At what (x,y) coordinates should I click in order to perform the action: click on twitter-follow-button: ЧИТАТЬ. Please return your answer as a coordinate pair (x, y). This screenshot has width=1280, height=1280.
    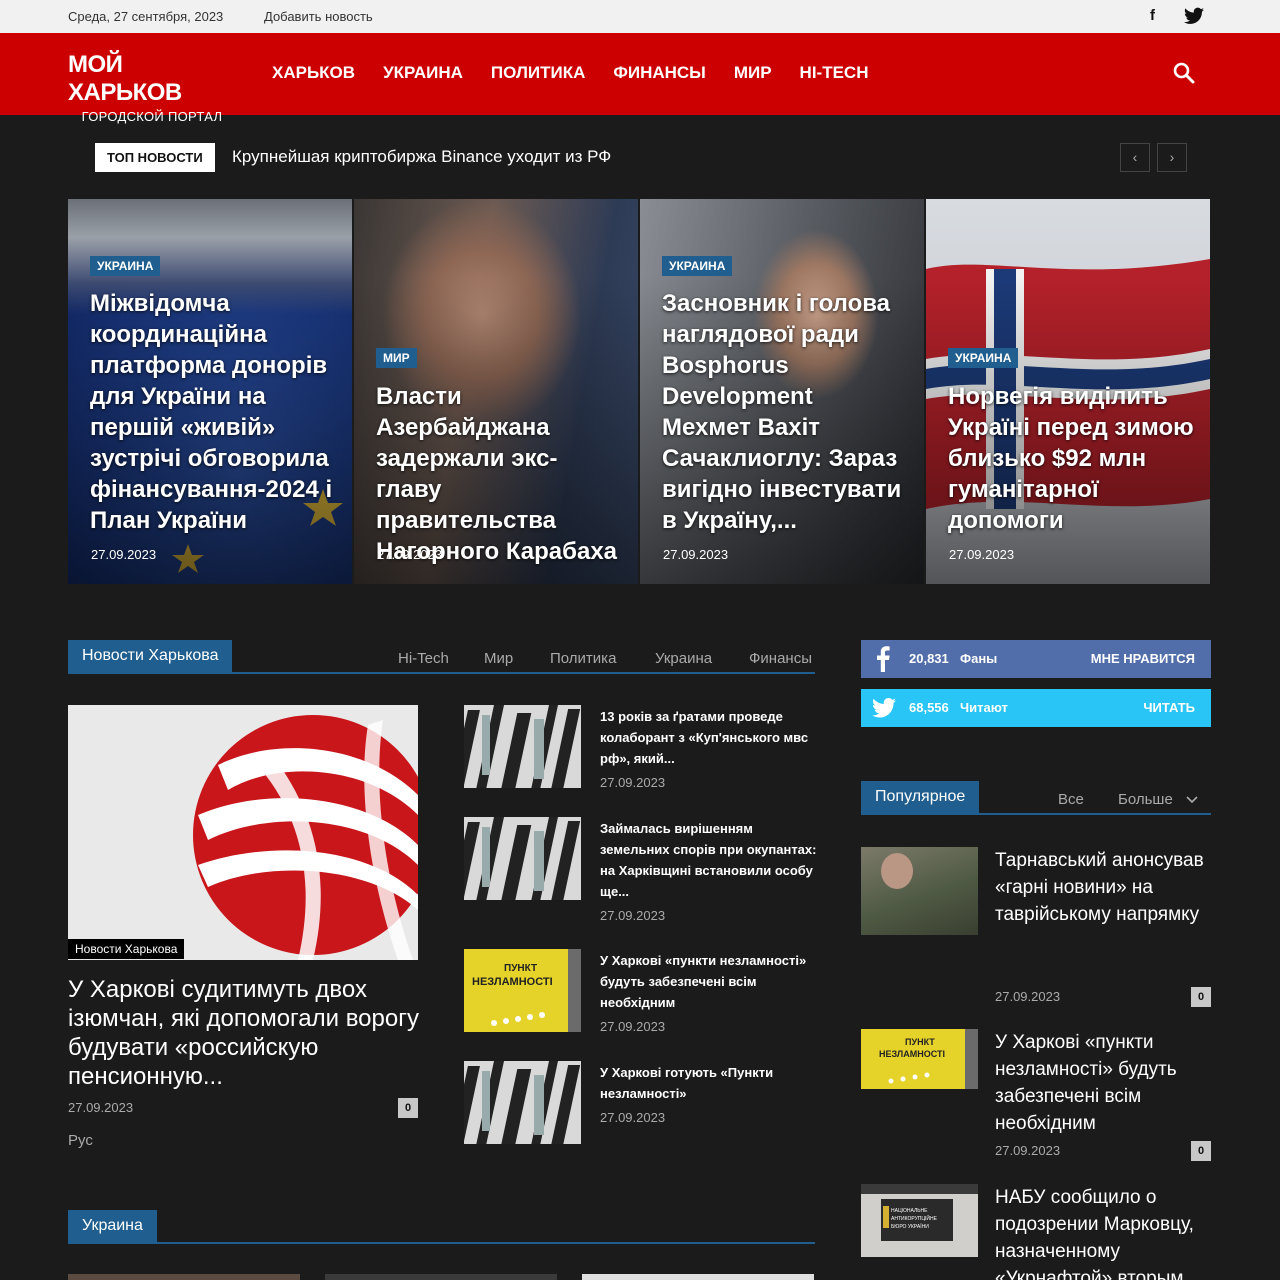
    Looking at the image, I should click on (1169, 707).